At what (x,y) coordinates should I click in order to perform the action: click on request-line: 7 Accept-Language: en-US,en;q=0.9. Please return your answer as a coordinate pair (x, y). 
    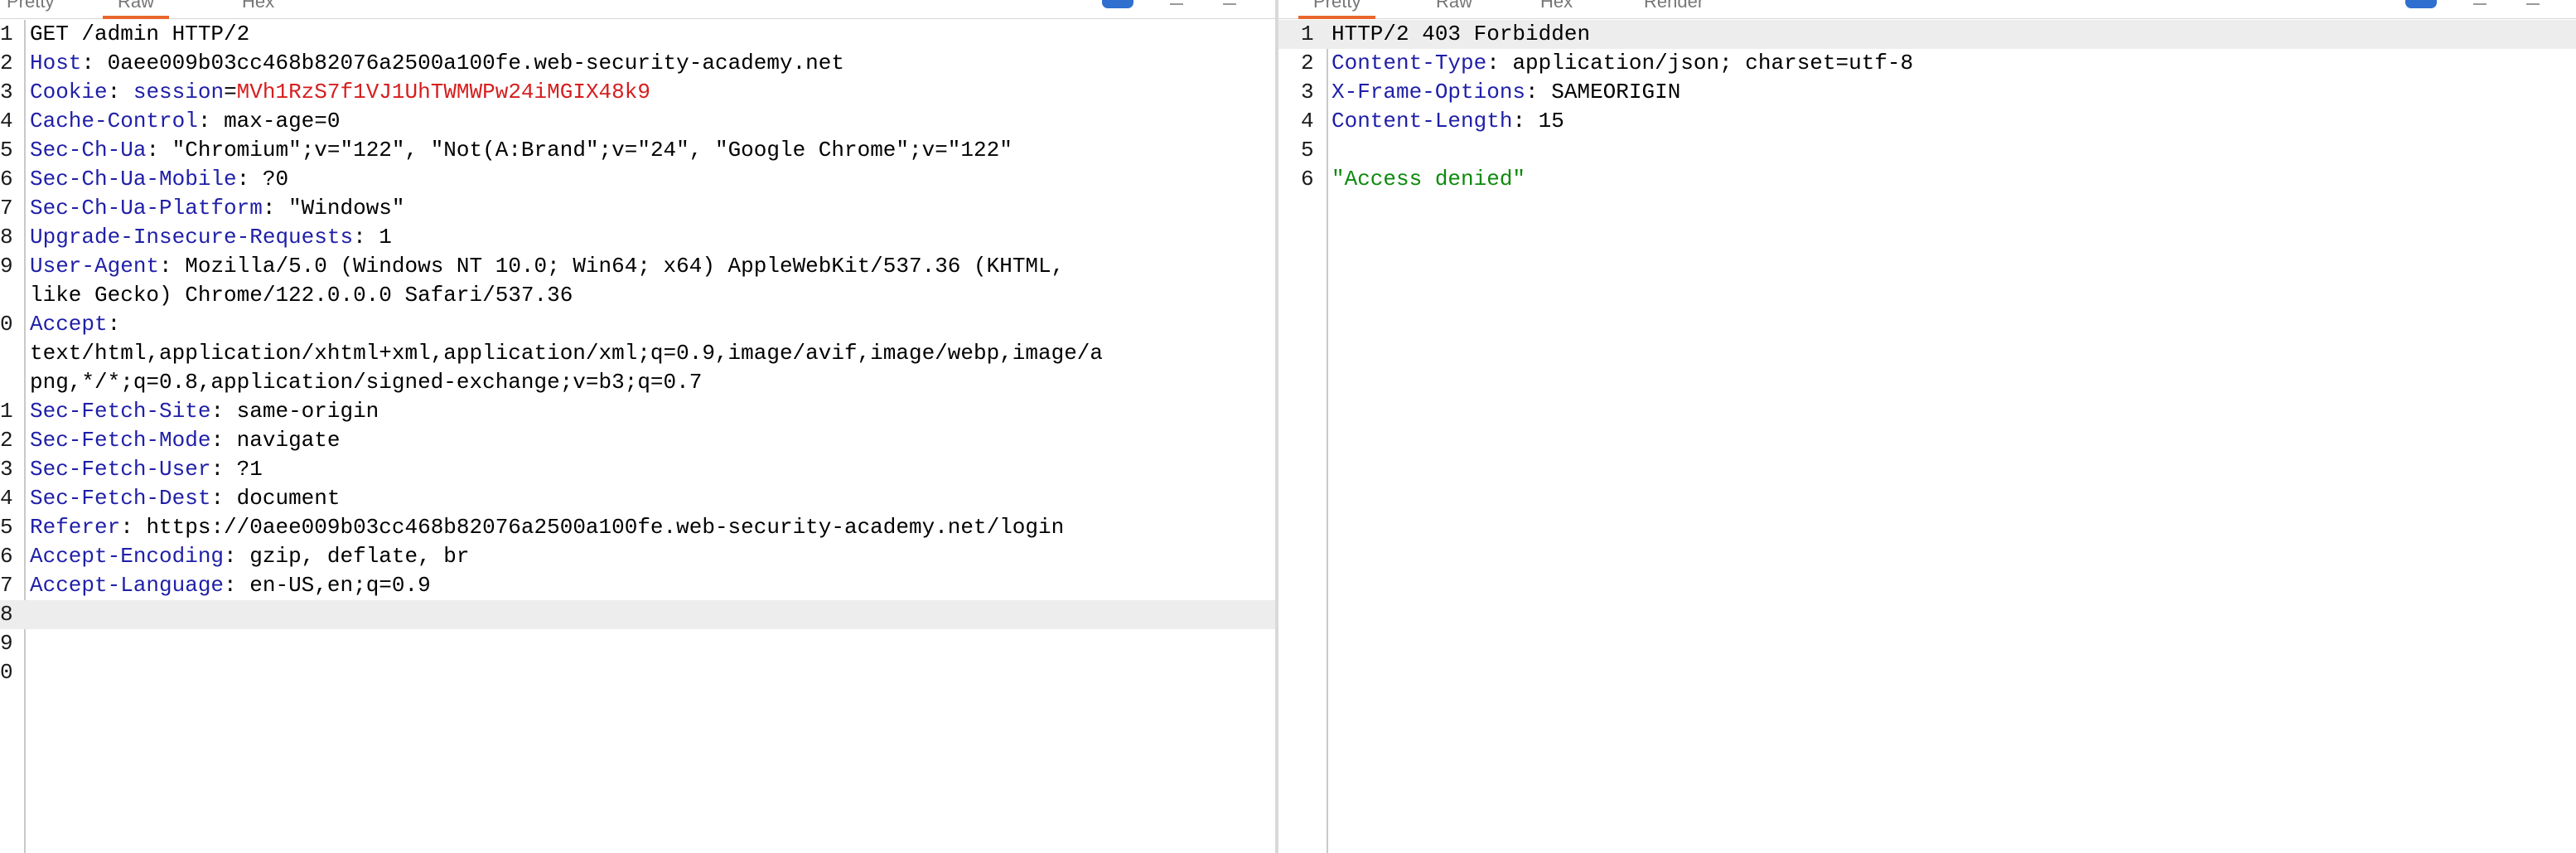
    Looking at the image, I should click on (637, 585).